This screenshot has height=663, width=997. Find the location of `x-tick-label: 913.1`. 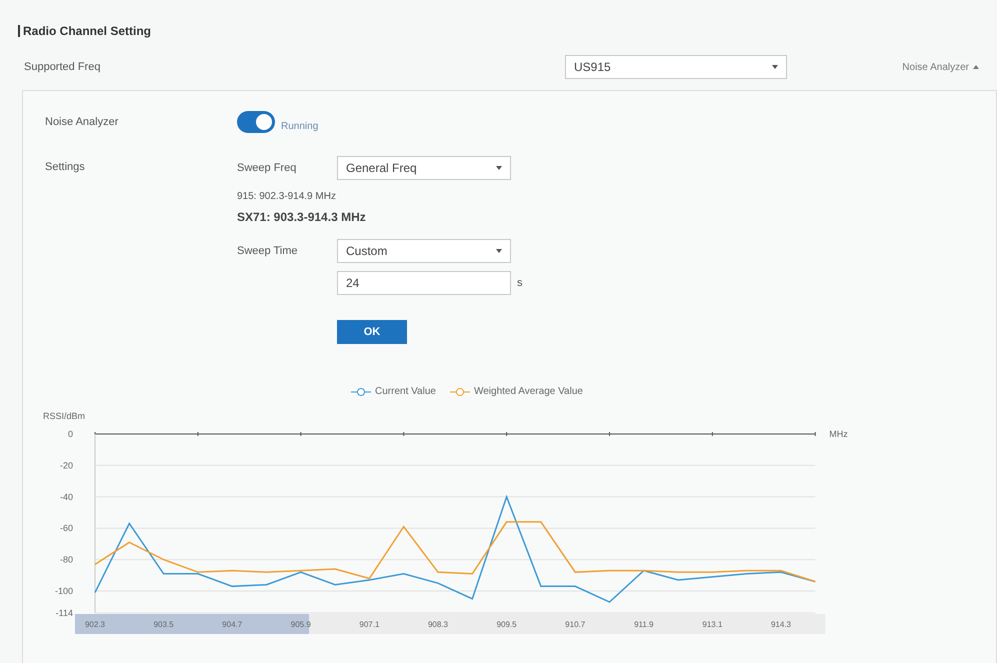

x-tick-label: 913.1 is located at coordinates (712, 624).